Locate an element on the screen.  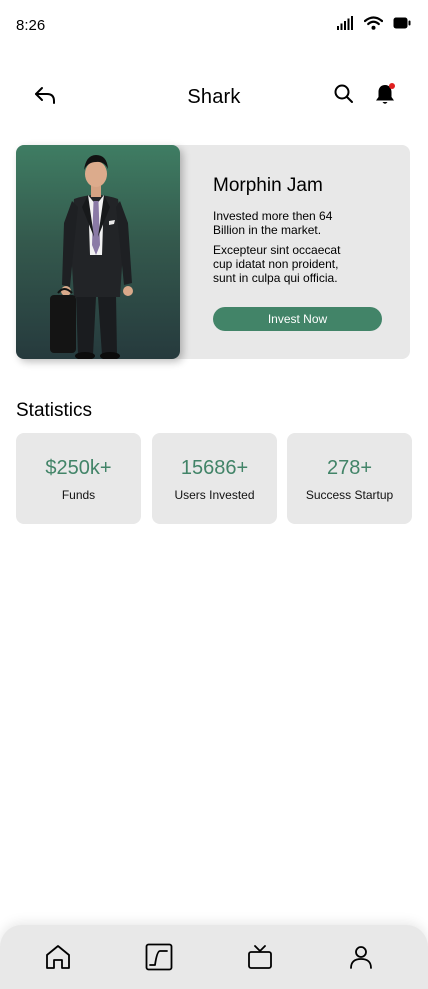
search-icon is located at coordinates (344, 96).